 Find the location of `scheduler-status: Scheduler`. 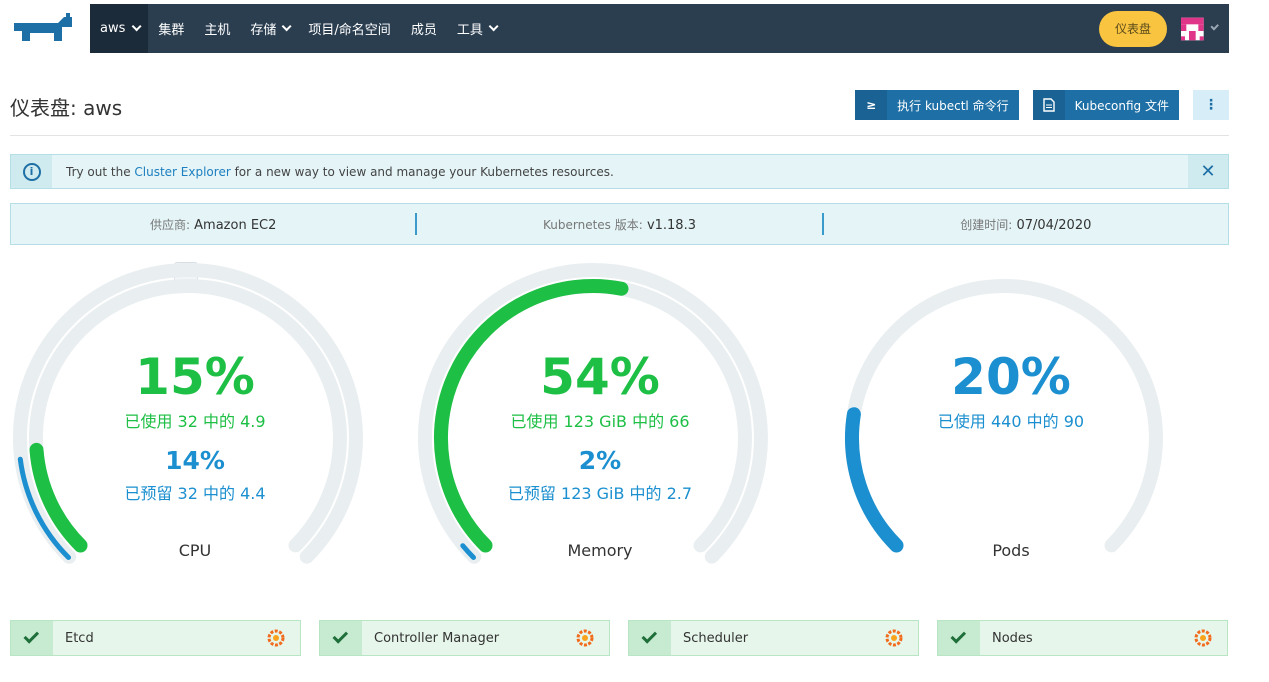

scheduler-status: Scheduler is located at coordinates (773, 638).